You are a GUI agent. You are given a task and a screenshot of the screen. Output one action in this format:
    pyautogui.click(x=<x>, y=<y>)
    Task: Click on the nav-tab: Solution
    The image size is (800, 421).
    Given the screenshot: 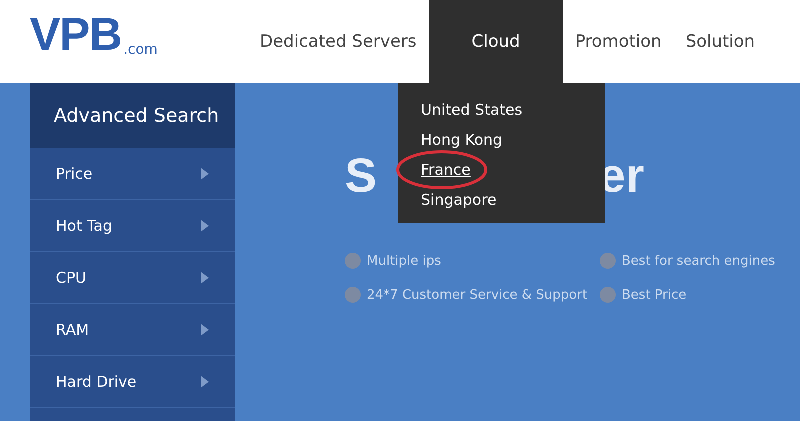 What is the action you would take?
    pyautogui.click(x=721, y=41)
    